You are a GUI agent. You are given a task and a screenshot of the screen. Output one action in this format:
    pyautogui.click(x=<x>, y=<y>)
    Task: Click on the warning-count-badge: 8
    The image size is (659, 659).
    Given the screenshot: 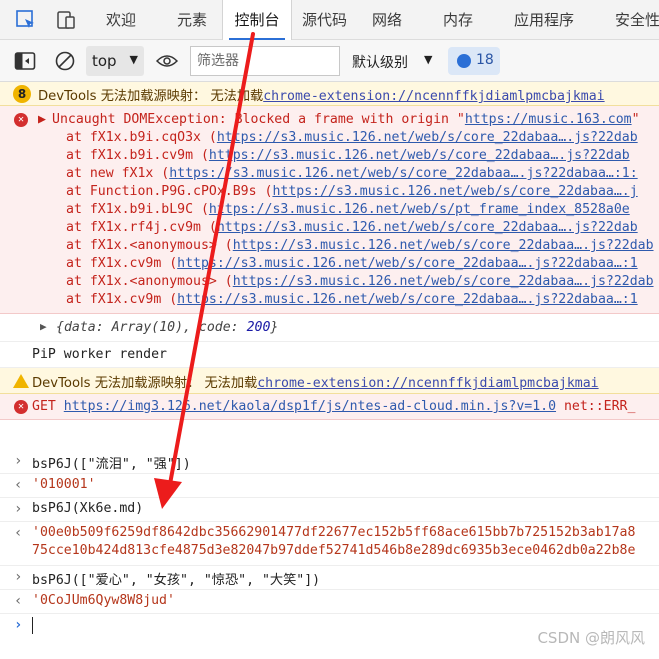 What is the action you would take?
    pyautogui.click(x=22, y=94)
    